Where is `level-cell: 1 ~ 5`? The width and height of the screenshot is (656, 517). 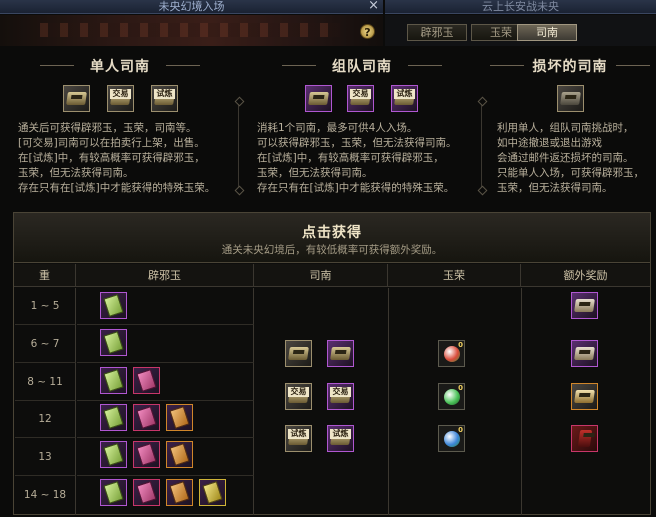
level-cell: 1 ~ 5 is located at coordinates (45, 306).